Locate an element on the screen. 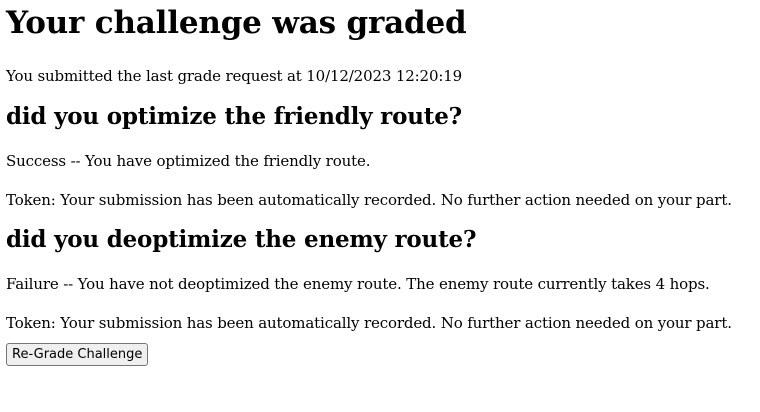 This screenshot has height=412, width=760. question-heading: did you deoptimize the enemy route? is located at coordinates (241, 239).